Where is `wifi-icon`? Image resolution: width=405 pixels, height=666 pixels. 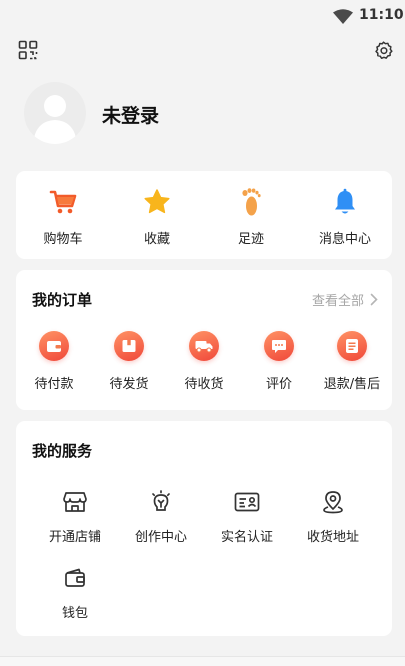 wifi-icon is located at coordinates (343, 16).